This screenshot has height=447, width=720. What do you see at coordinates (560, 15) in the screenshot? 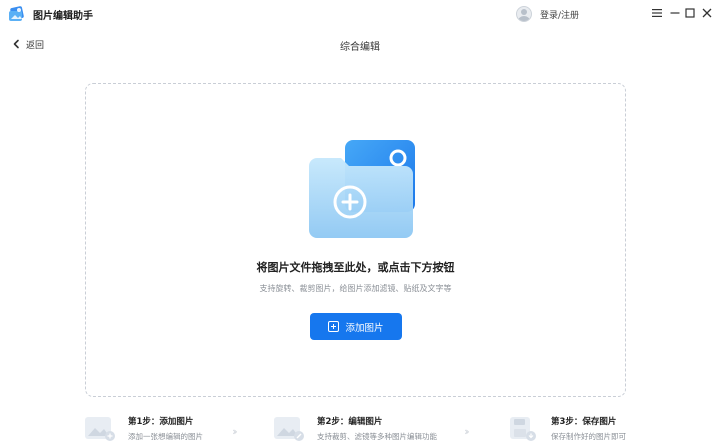
I see `login-label: 登录/注册` at bounding box center [560, 15].